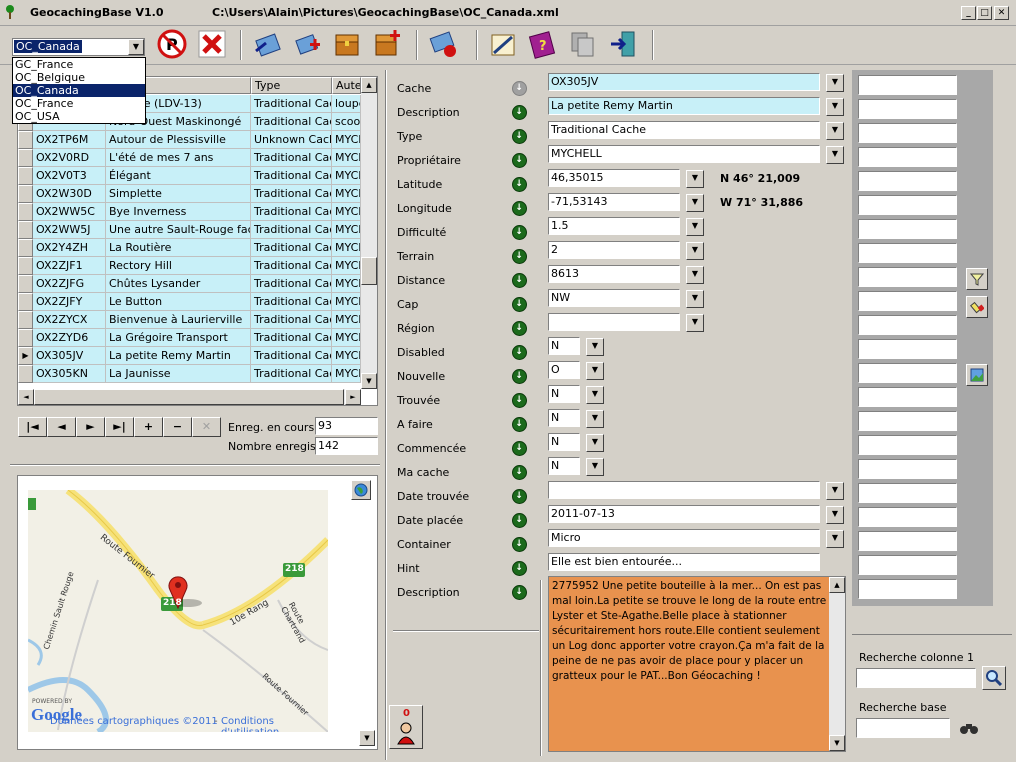  I want to click on help-book-icon: ?, so click(543, 44).